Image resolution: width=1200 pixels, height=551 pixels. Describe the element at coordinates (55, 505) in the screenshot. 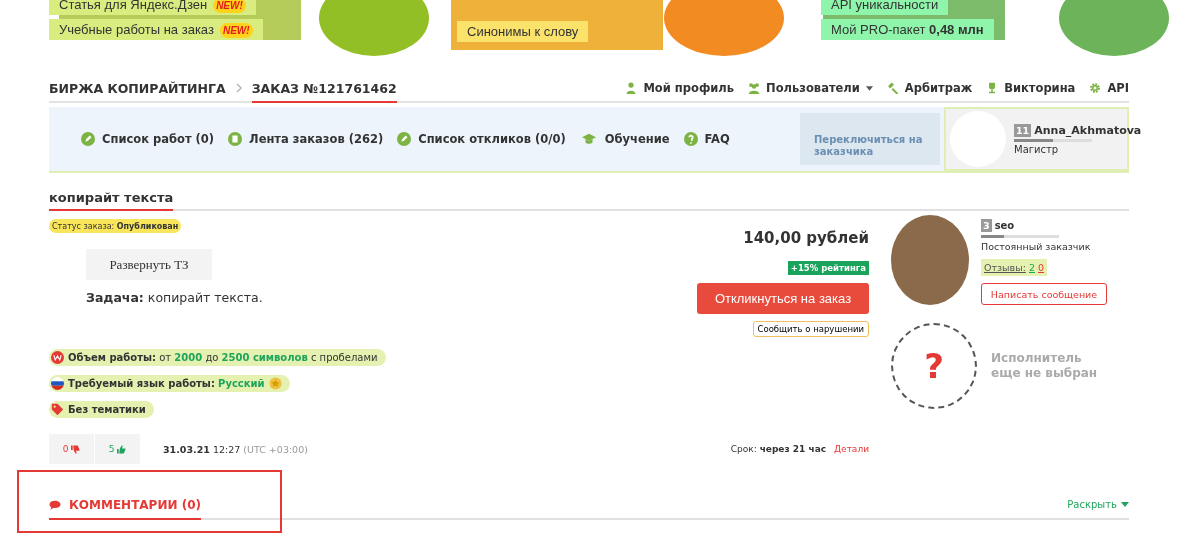

I see `speech-bubble-icon` at that location.